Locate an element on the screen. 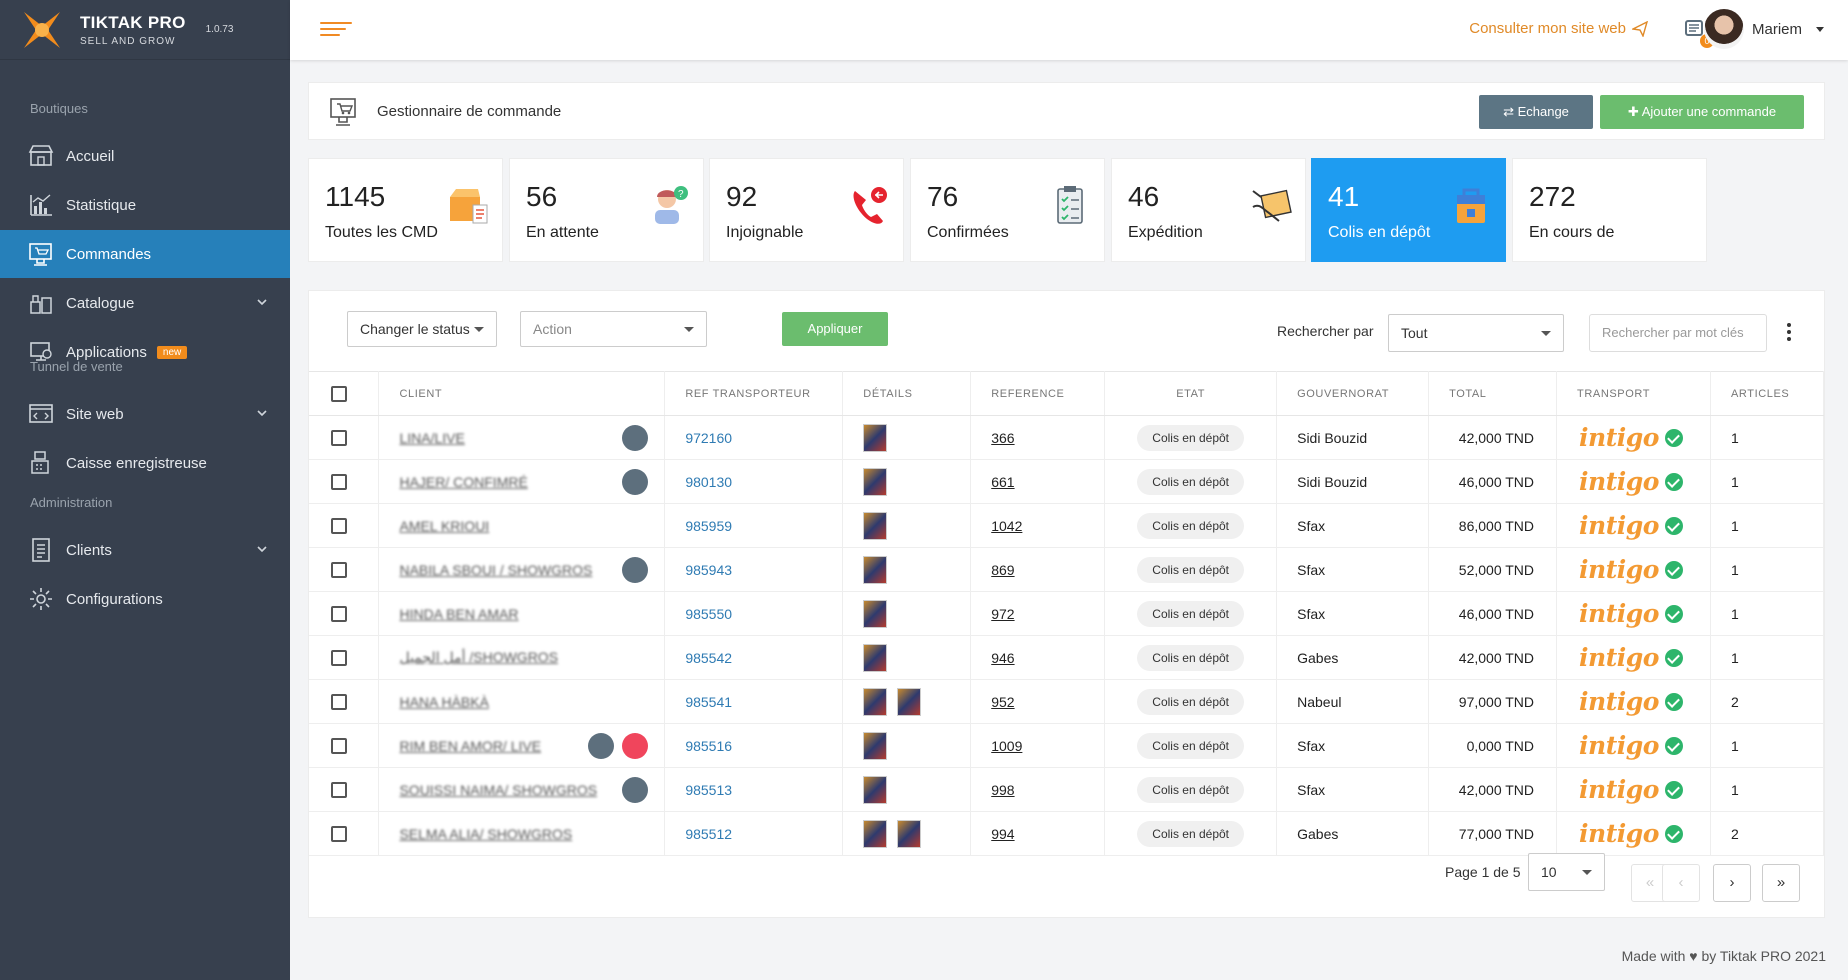  order-reference-link: 366 is located at coordinates (1002, 438).